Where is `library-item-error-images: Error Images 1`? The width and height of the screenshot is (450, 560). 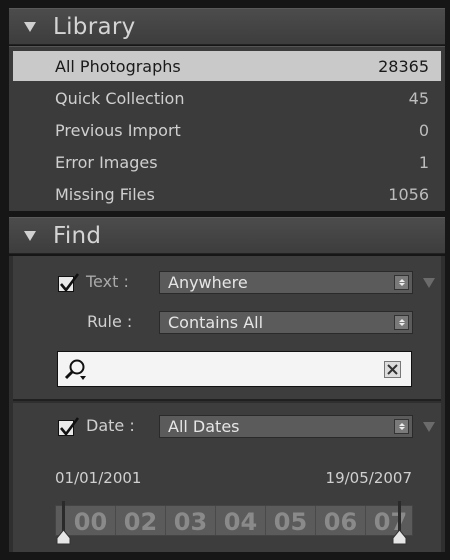
library-item-error-images: Error Images 1 is located at coordinates (227, 162).